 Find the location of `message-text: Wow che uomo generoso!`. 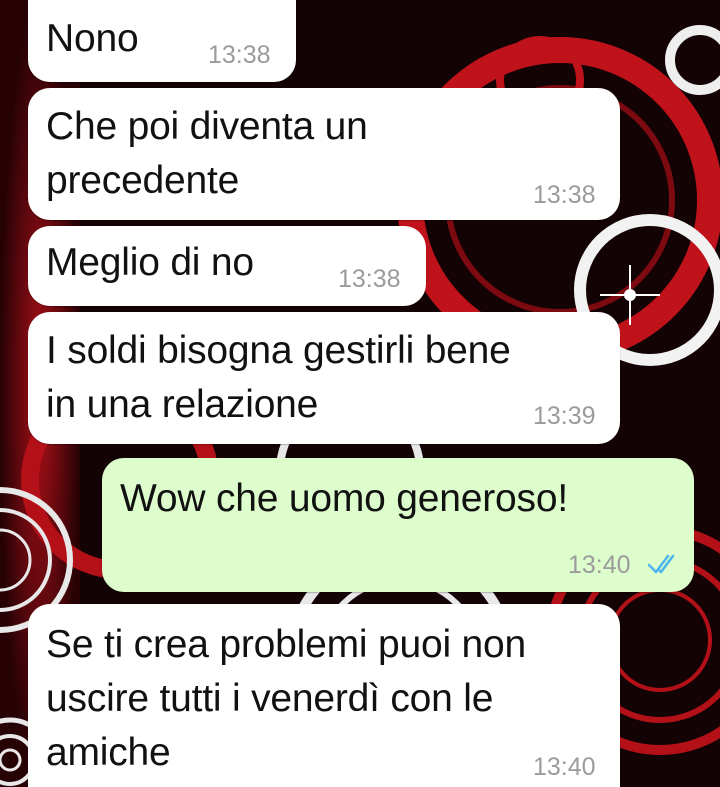

message-text: Wow che uomo generoso! is located at coordinates (344, 498).